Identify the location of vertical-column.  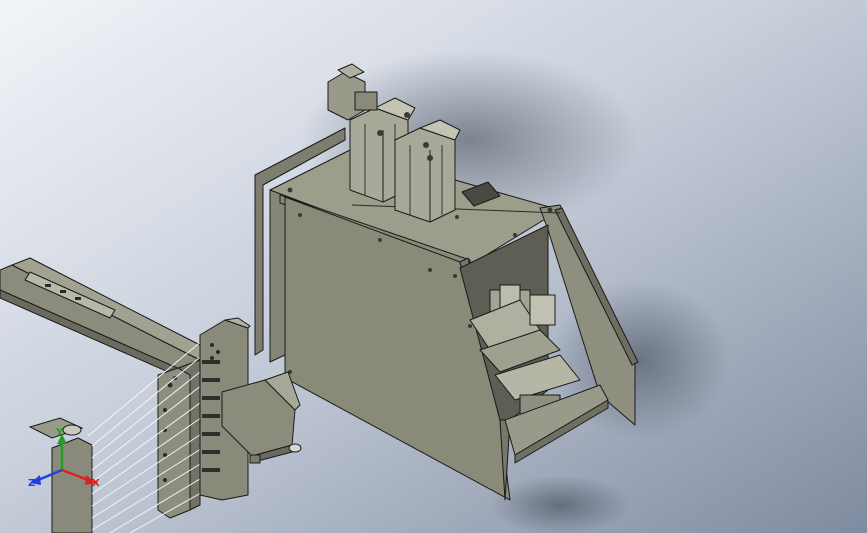
(72, 485).